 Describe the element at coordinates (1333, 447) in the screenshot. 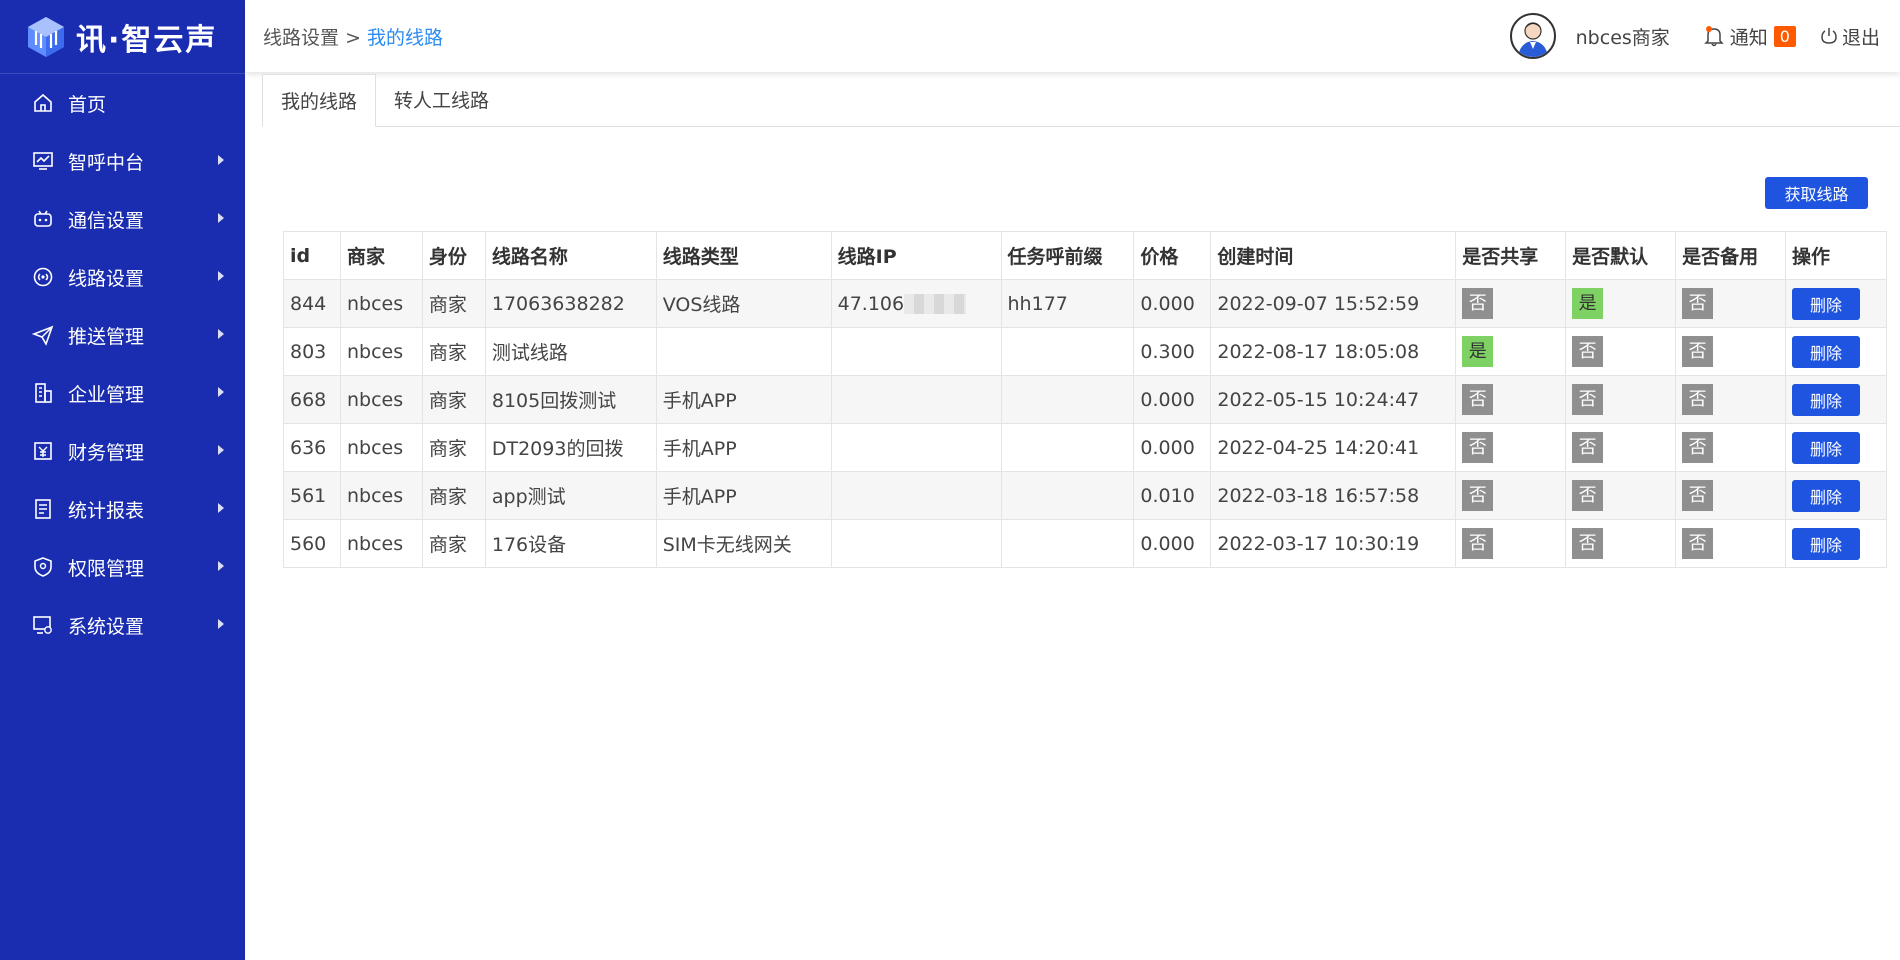

I see `cell-created: 2022-04-25 14:20:41` at that location.